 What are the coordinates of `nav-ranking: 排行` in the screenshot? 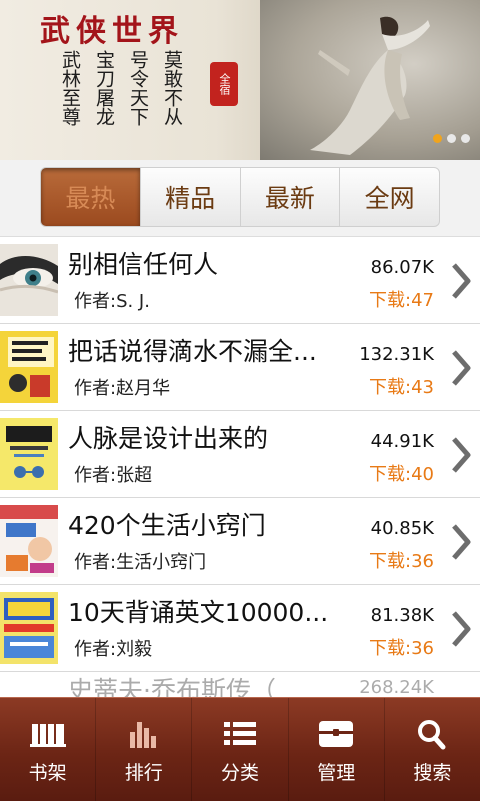 It's located at (144, 749).